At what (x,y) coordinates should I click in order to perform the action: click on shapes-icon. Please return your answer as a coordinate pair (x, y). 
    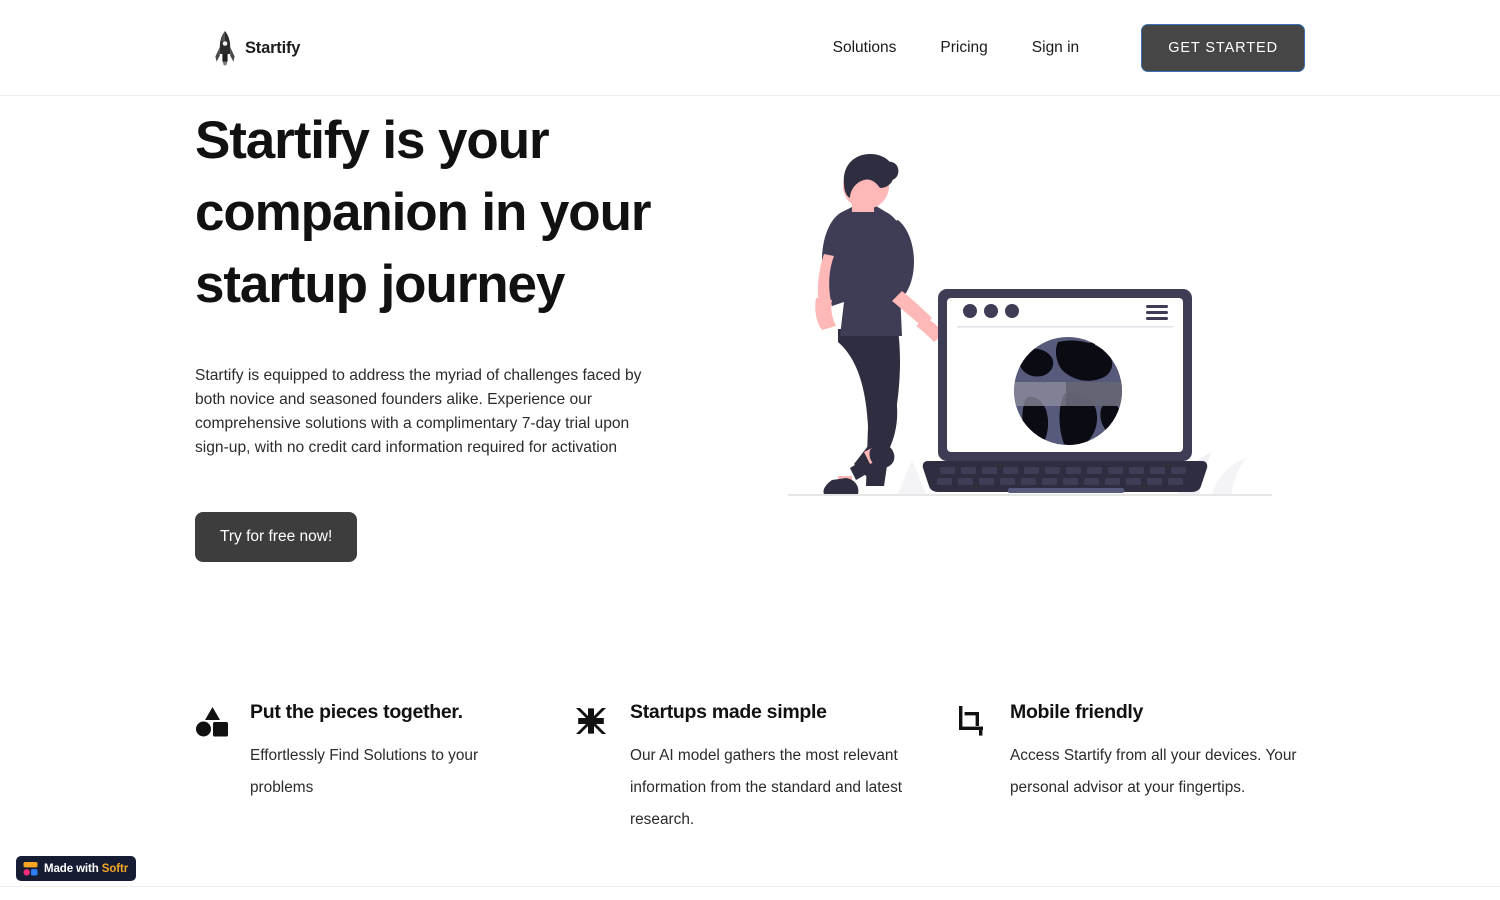
    Looking at the image, I should click on (214, 752).